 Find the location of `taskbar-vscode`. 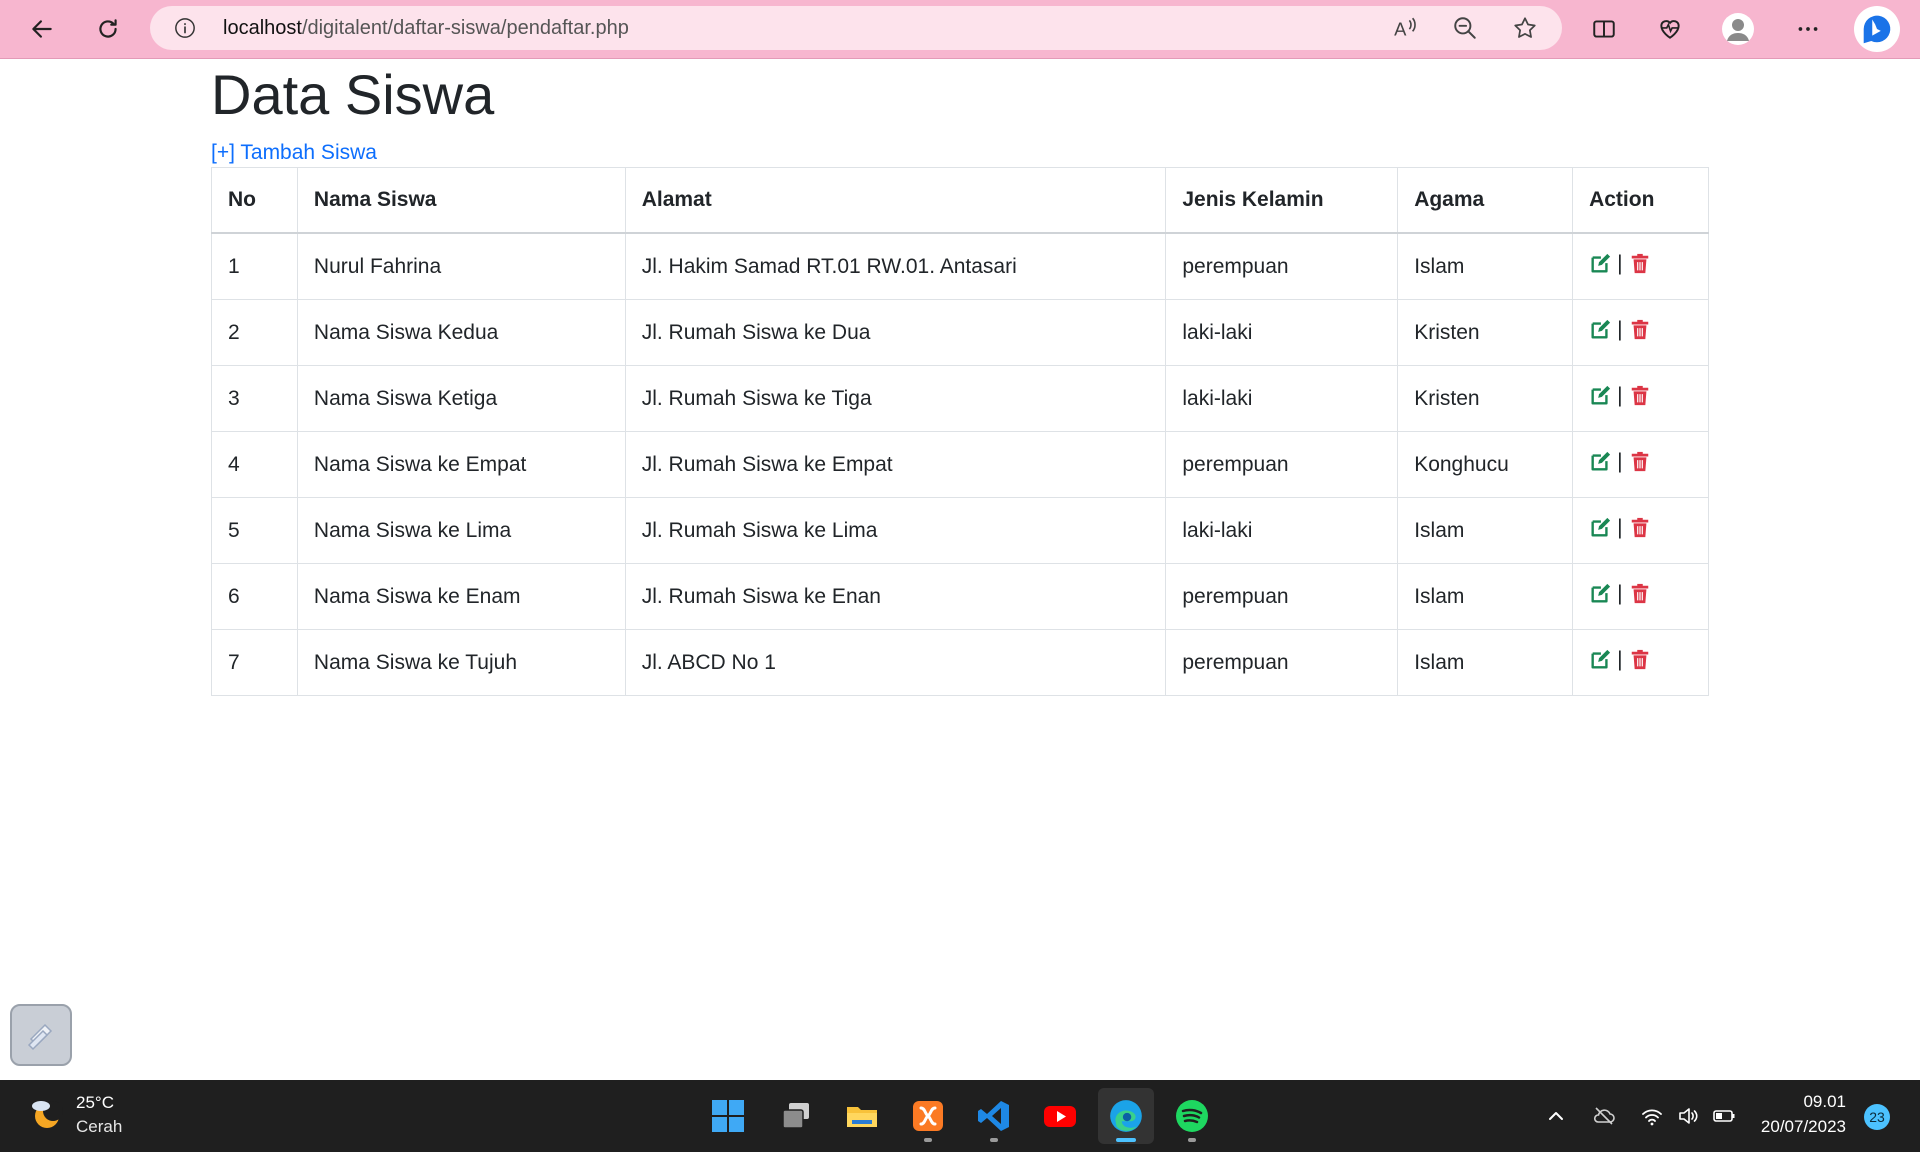

taskbar-vscode is located at coordinates (994, 1116).